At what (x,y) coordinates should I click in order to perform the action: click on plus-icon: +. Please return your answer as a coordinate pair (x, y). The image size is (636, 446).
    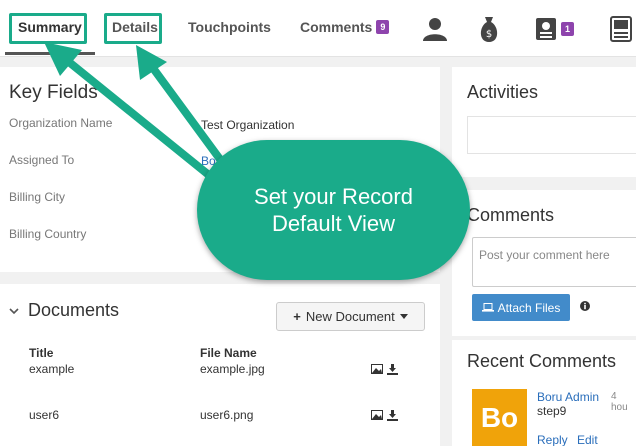
    Looking at the image, I should click on (297, 316).